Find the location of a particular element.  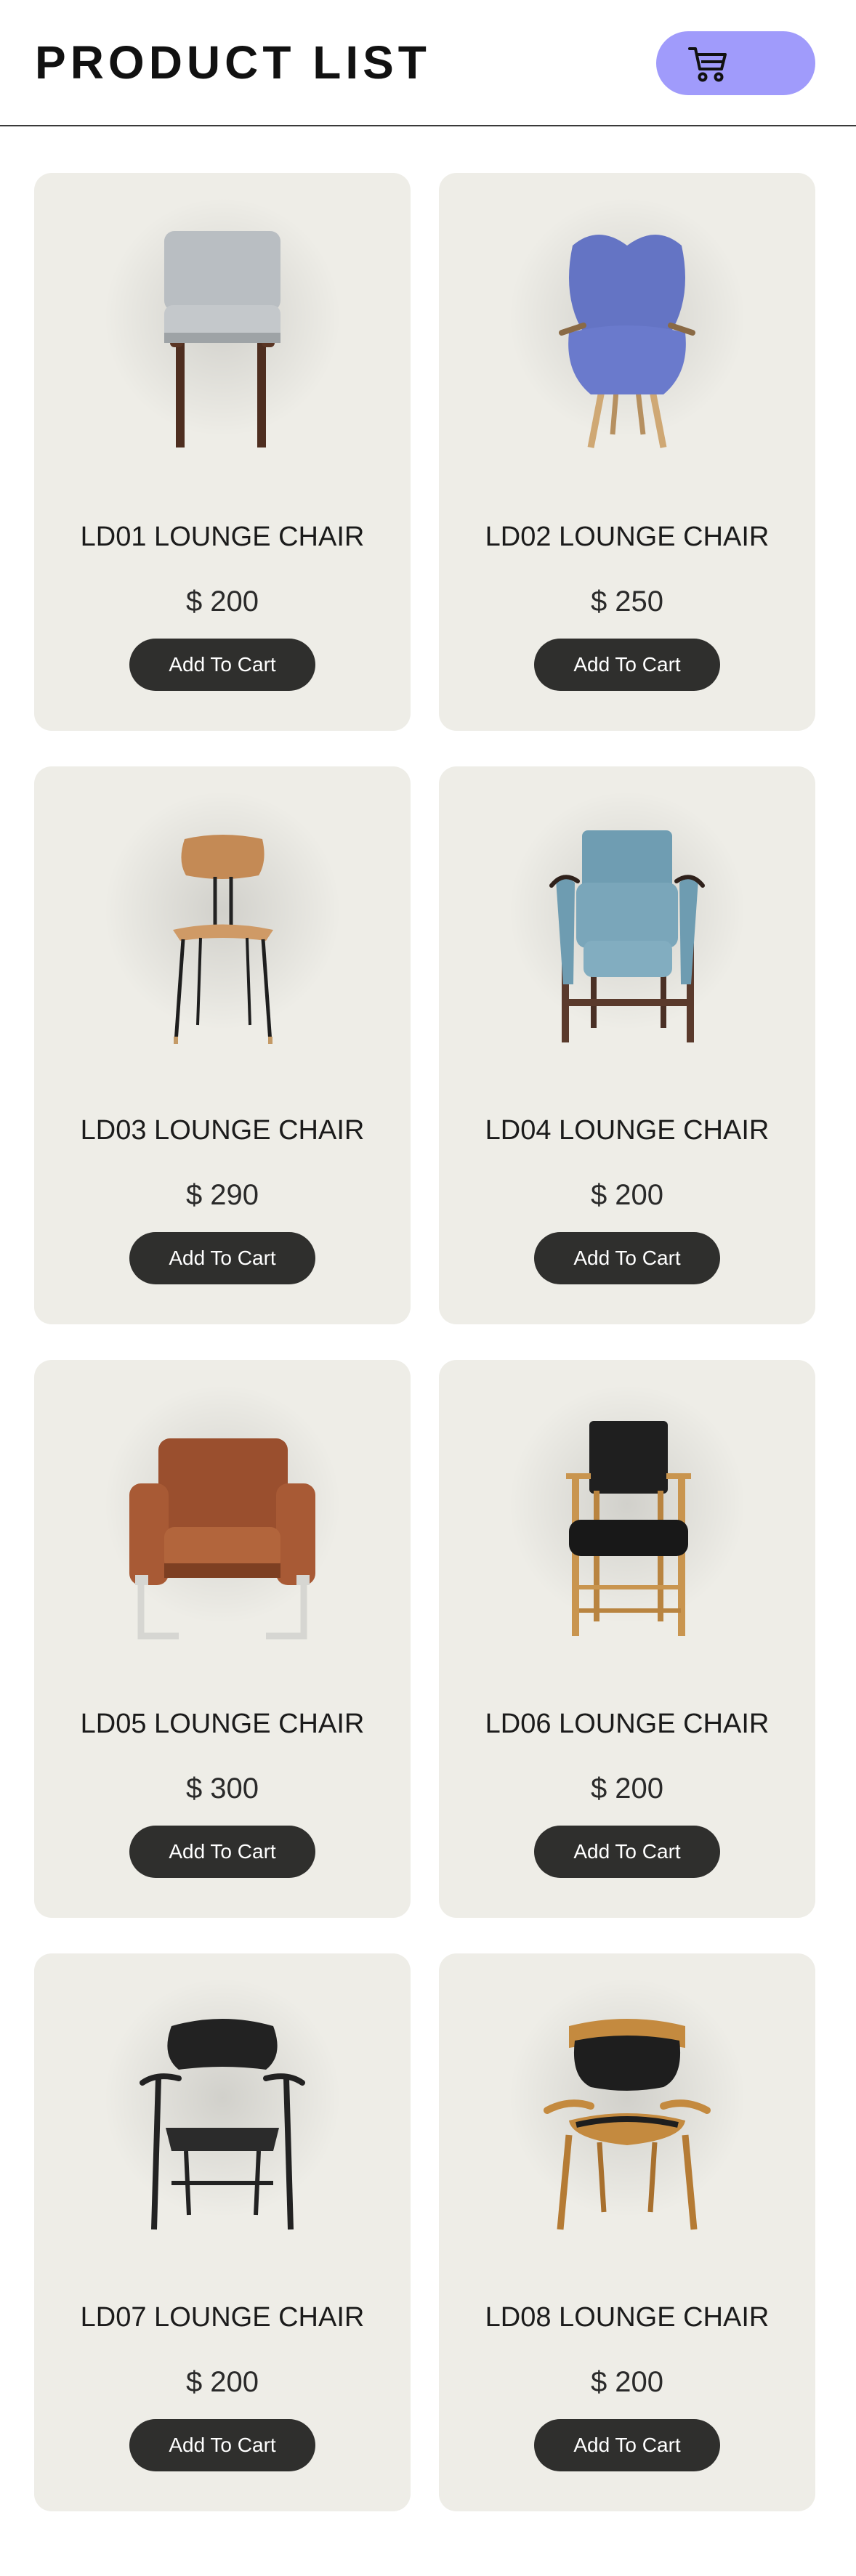

product-price: $ 250 is located at coordinates (627, 601).